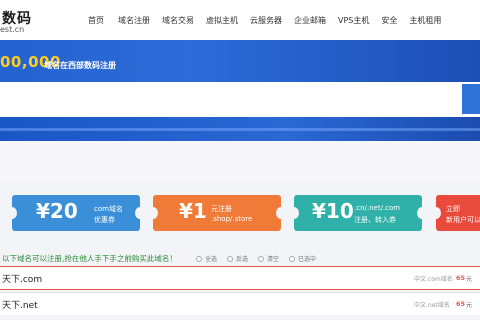 The width and height of the screenshot is (480, 320). I want to click on filter-label: 反选, so click(242, 259).